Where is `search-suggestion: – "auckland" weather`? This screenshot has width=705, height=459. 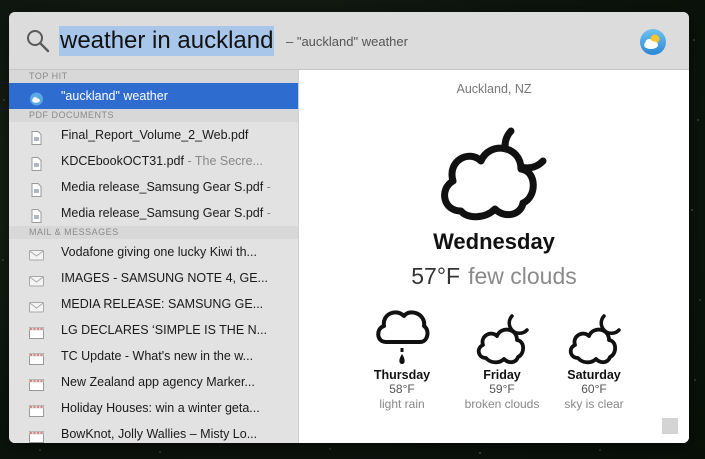 search-suggestion: – "auckland" weather is located at coordinates (347, 41).